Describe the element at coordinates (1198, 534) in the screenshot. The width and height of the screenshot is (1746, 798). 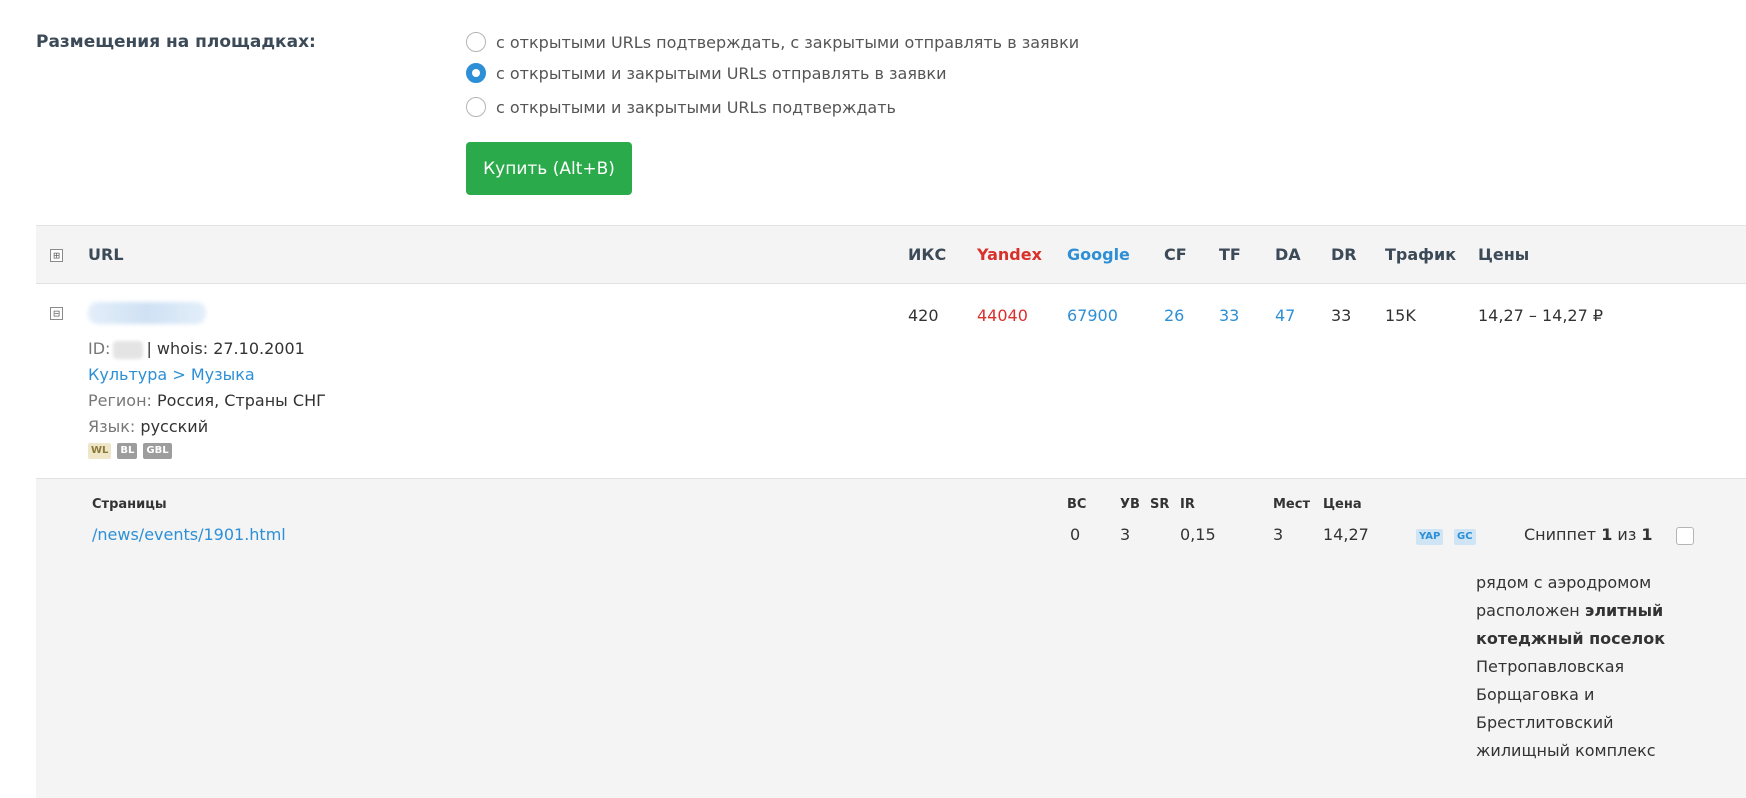
I see `page-ir: 0,15` at that location.